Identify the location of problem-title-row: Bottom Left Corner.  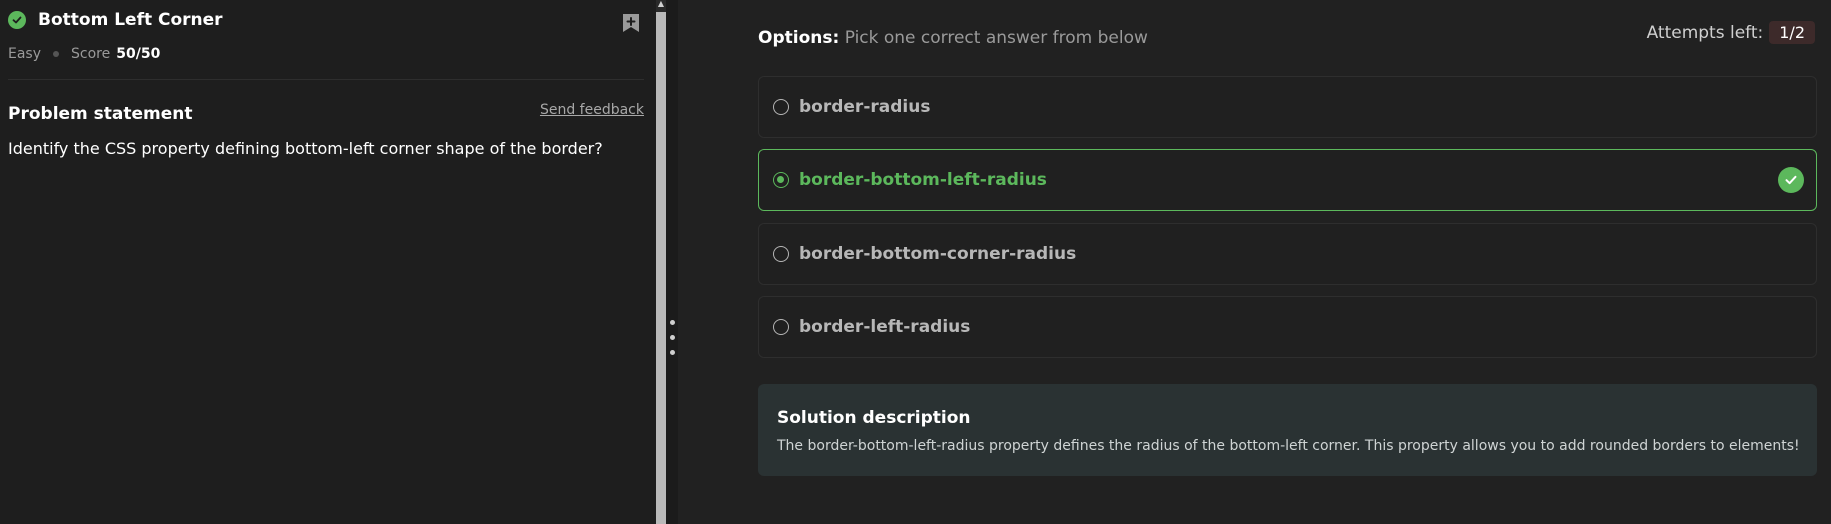
(115, 20).